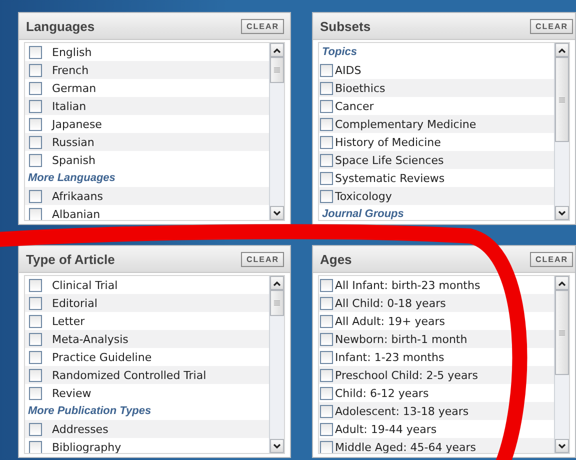 The width and height of the screenshot is (576, 460). What do you see at coordinates (74, 88) in the screenshot?
I see `option-label: German` at bounding box center [74, 88].